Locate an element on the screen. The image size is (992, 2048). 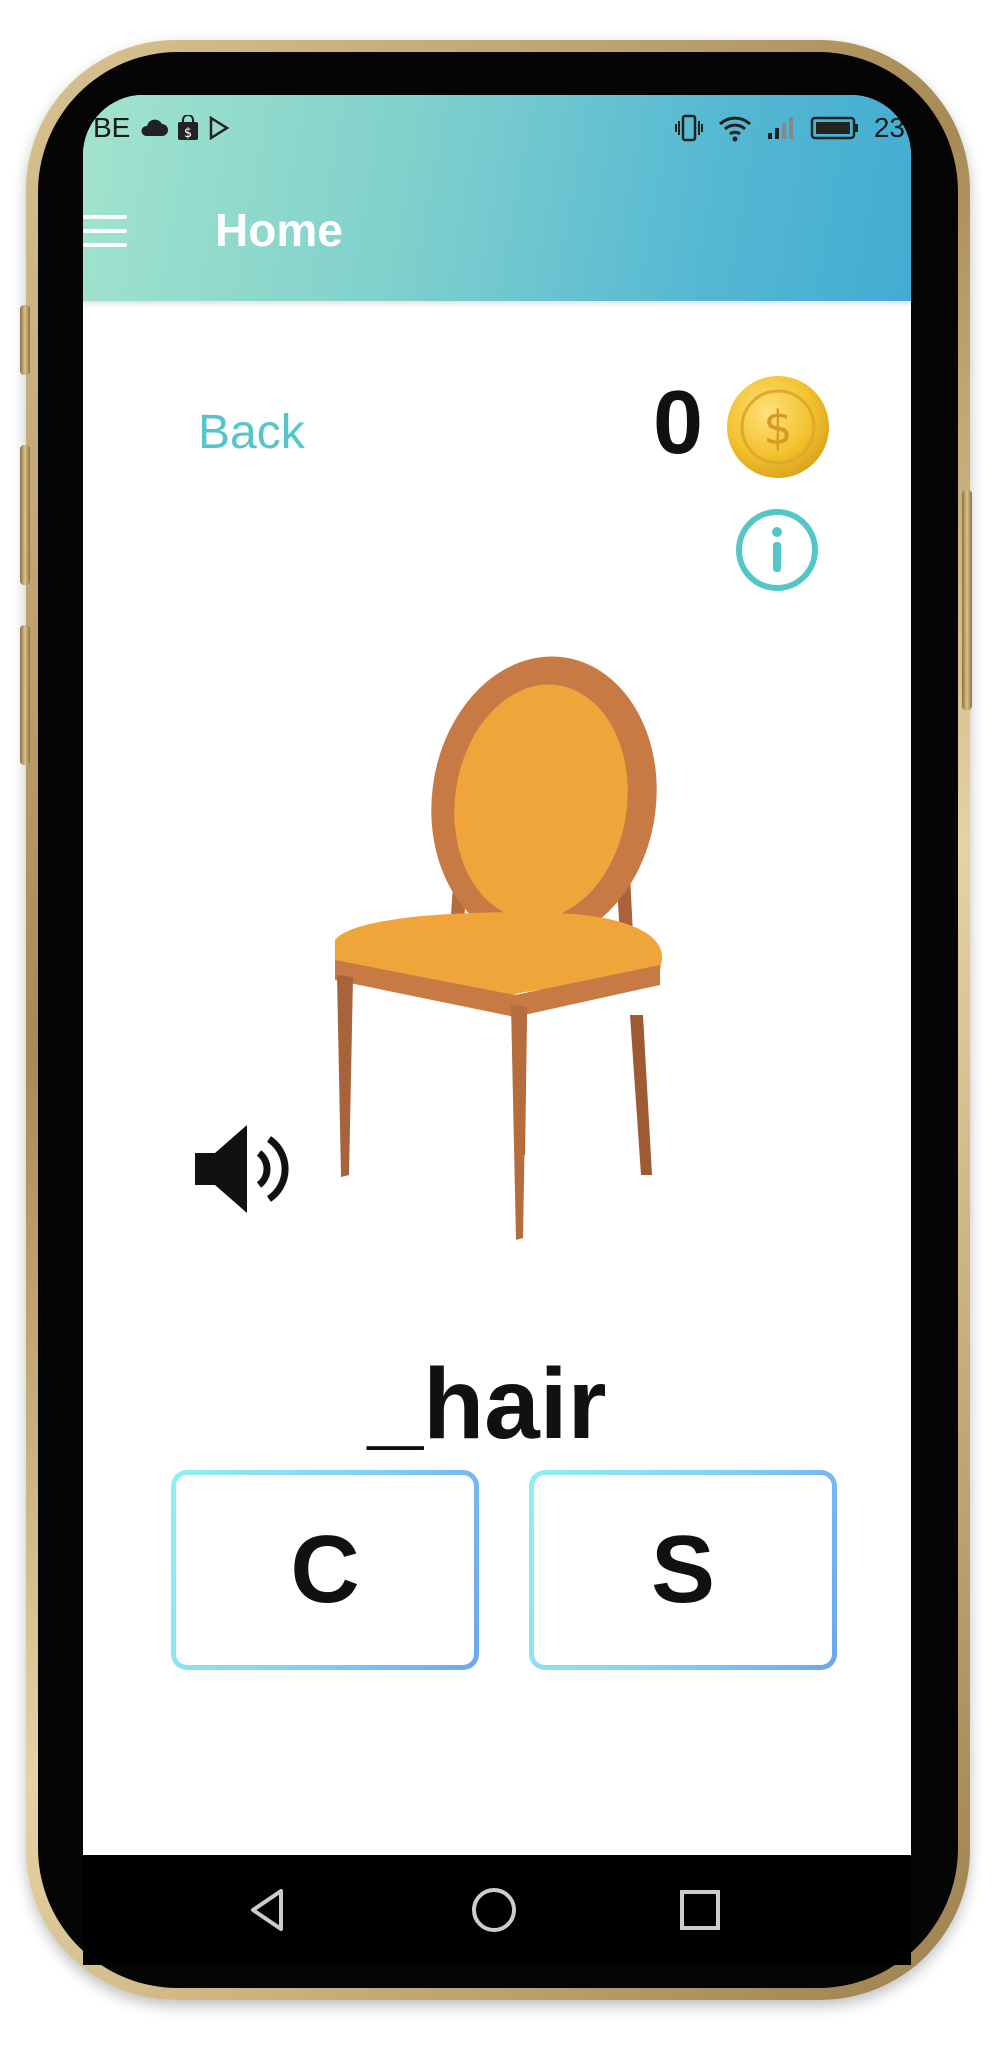
system-nav-bar is located at coordinates (497, 1910).